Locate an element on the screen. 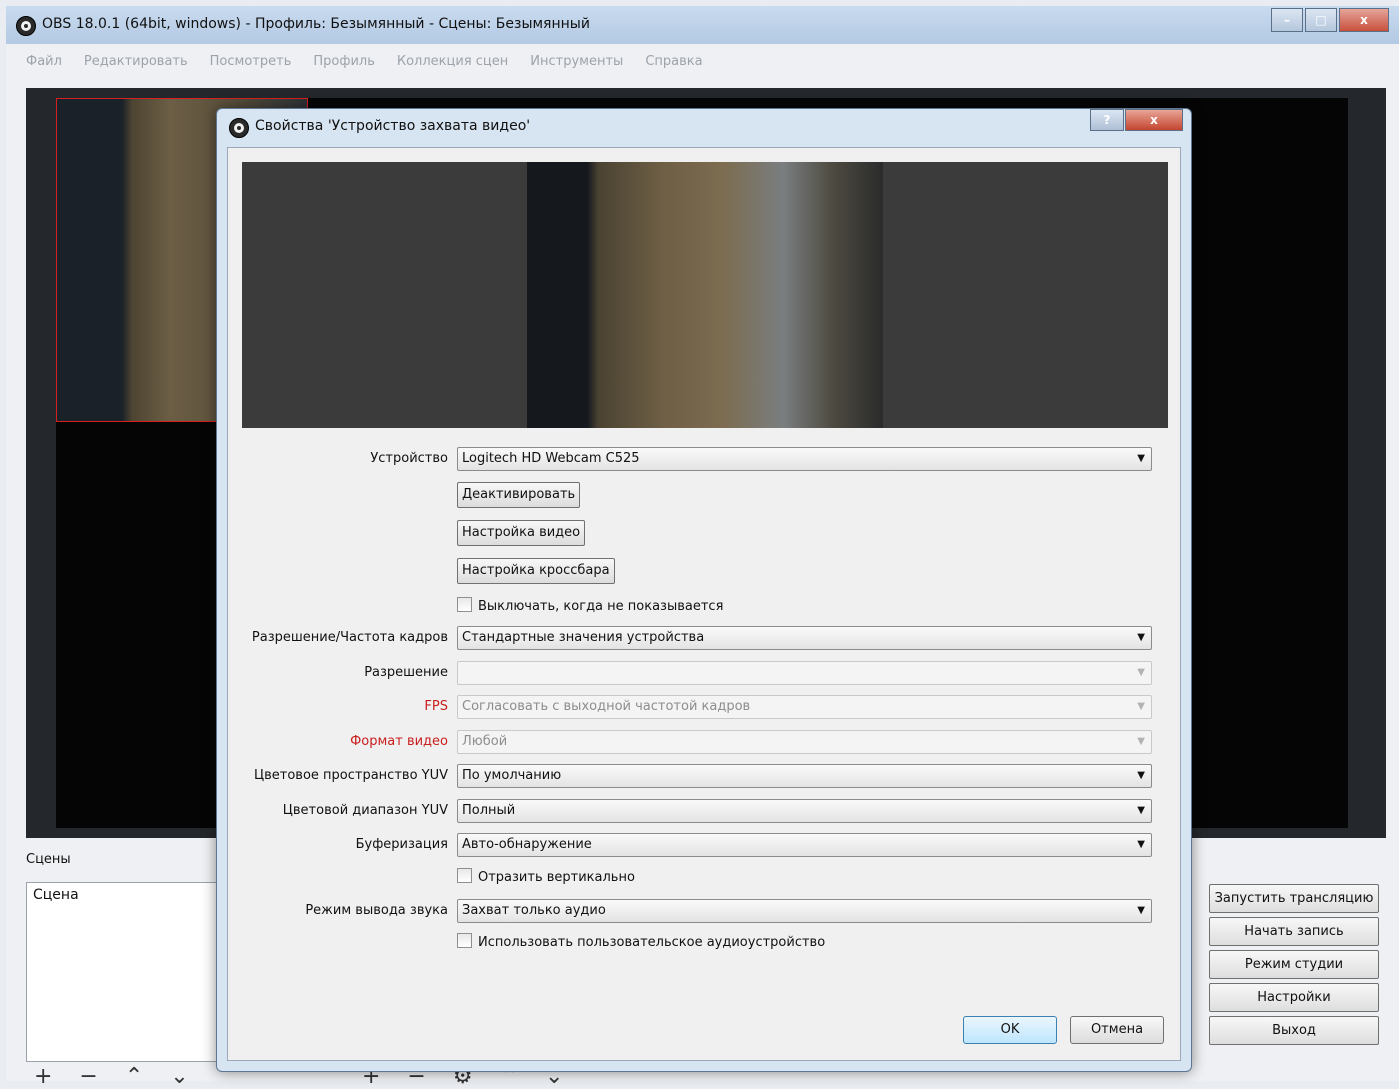  settings-button: Настройки is located at coordinates (1294, 997).